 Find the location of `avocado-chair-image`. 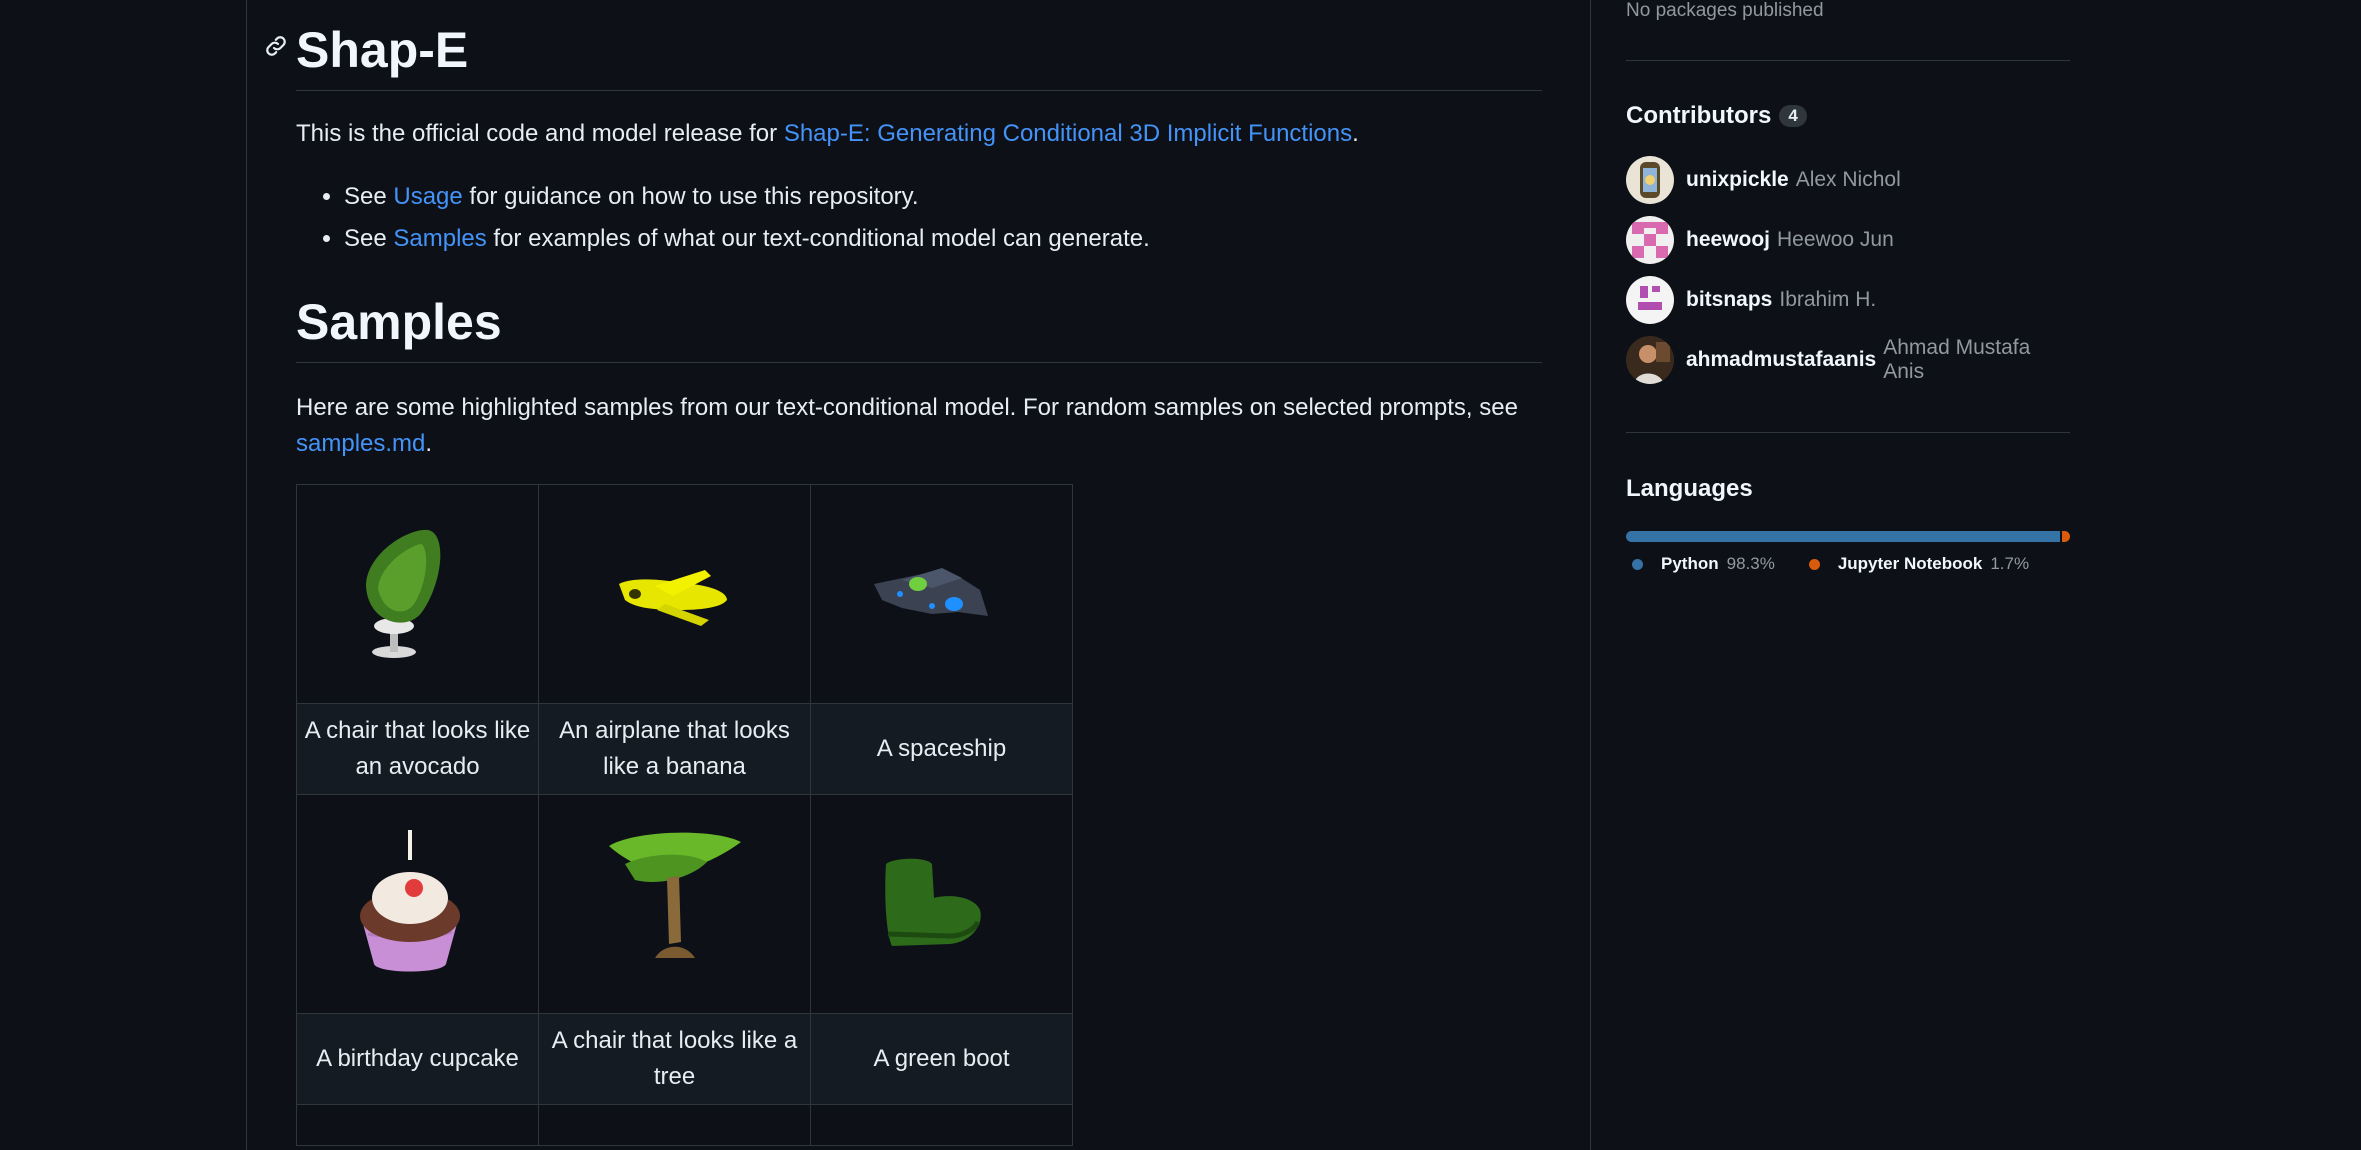

avocado-chair-image is located at coordinates (418, 594).